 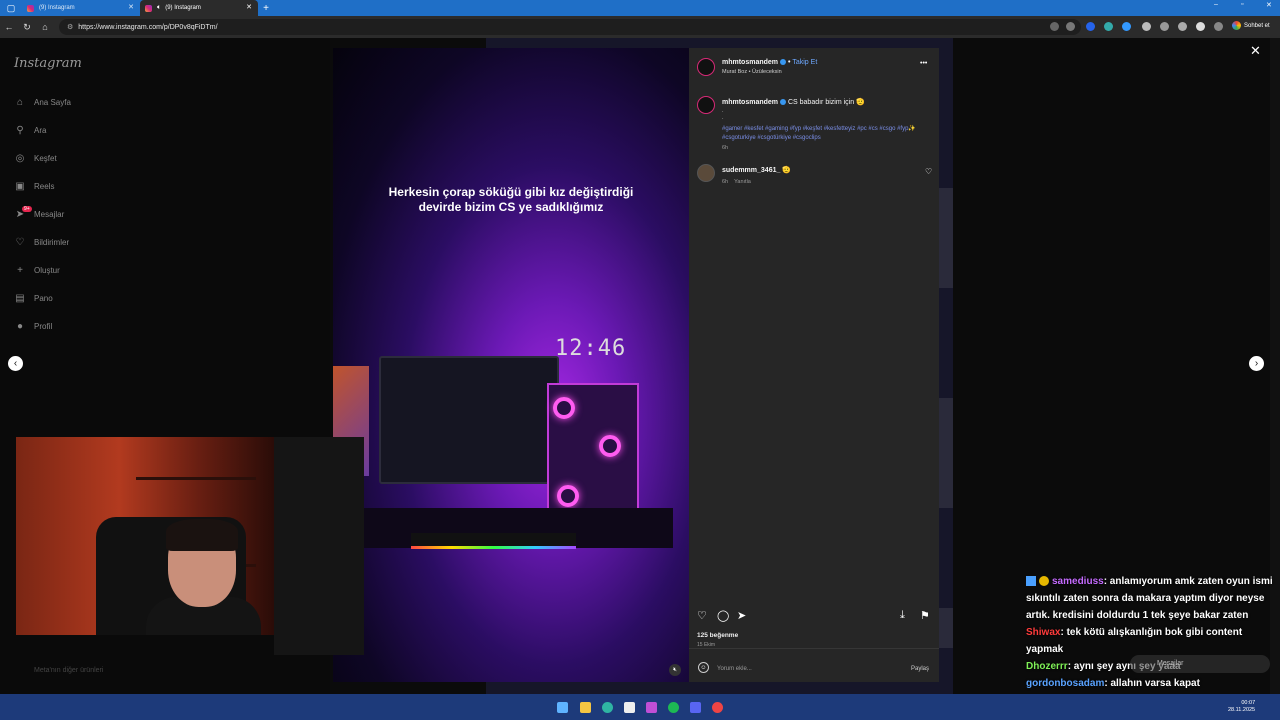 What do you see at coordinates (1241, 707) in the screenshot?
I see `clock: 00:07 28.11.2025` at bounding box center [1241, 707].